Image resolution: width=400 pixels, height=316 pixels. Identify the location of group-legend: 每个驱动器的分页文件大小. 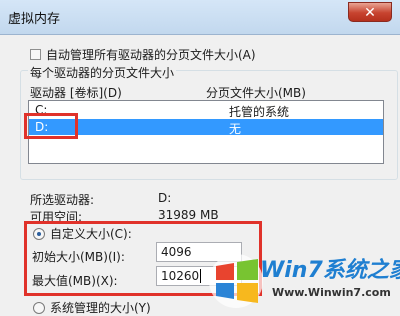
(102, 72).